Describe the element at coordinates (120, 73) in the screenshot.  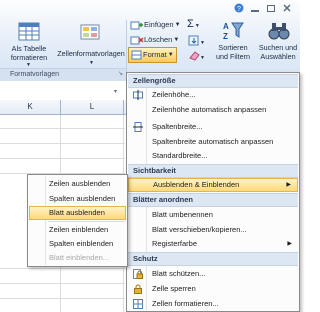
I see `dialog-launcher-icon: ↘` at that location.